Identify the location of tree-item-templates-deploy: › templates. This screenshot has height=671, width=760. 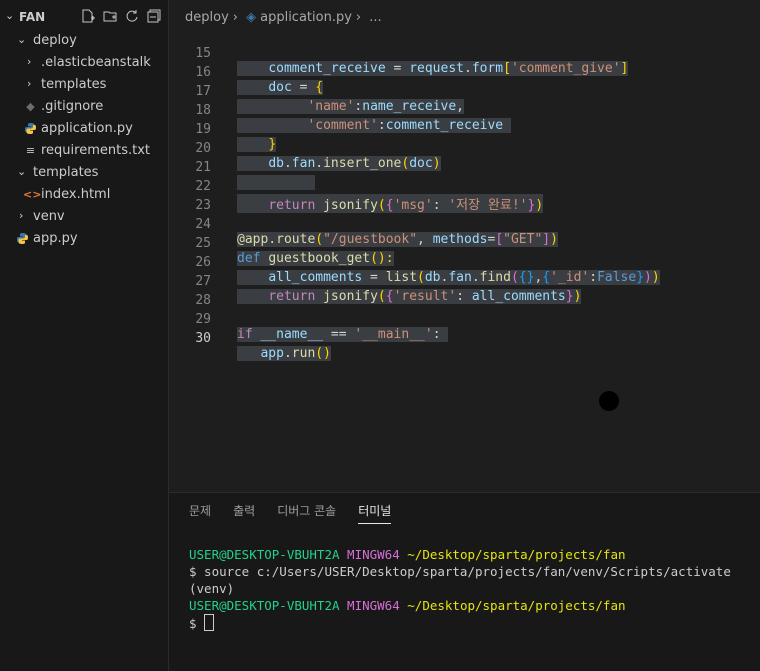
(84, 85).